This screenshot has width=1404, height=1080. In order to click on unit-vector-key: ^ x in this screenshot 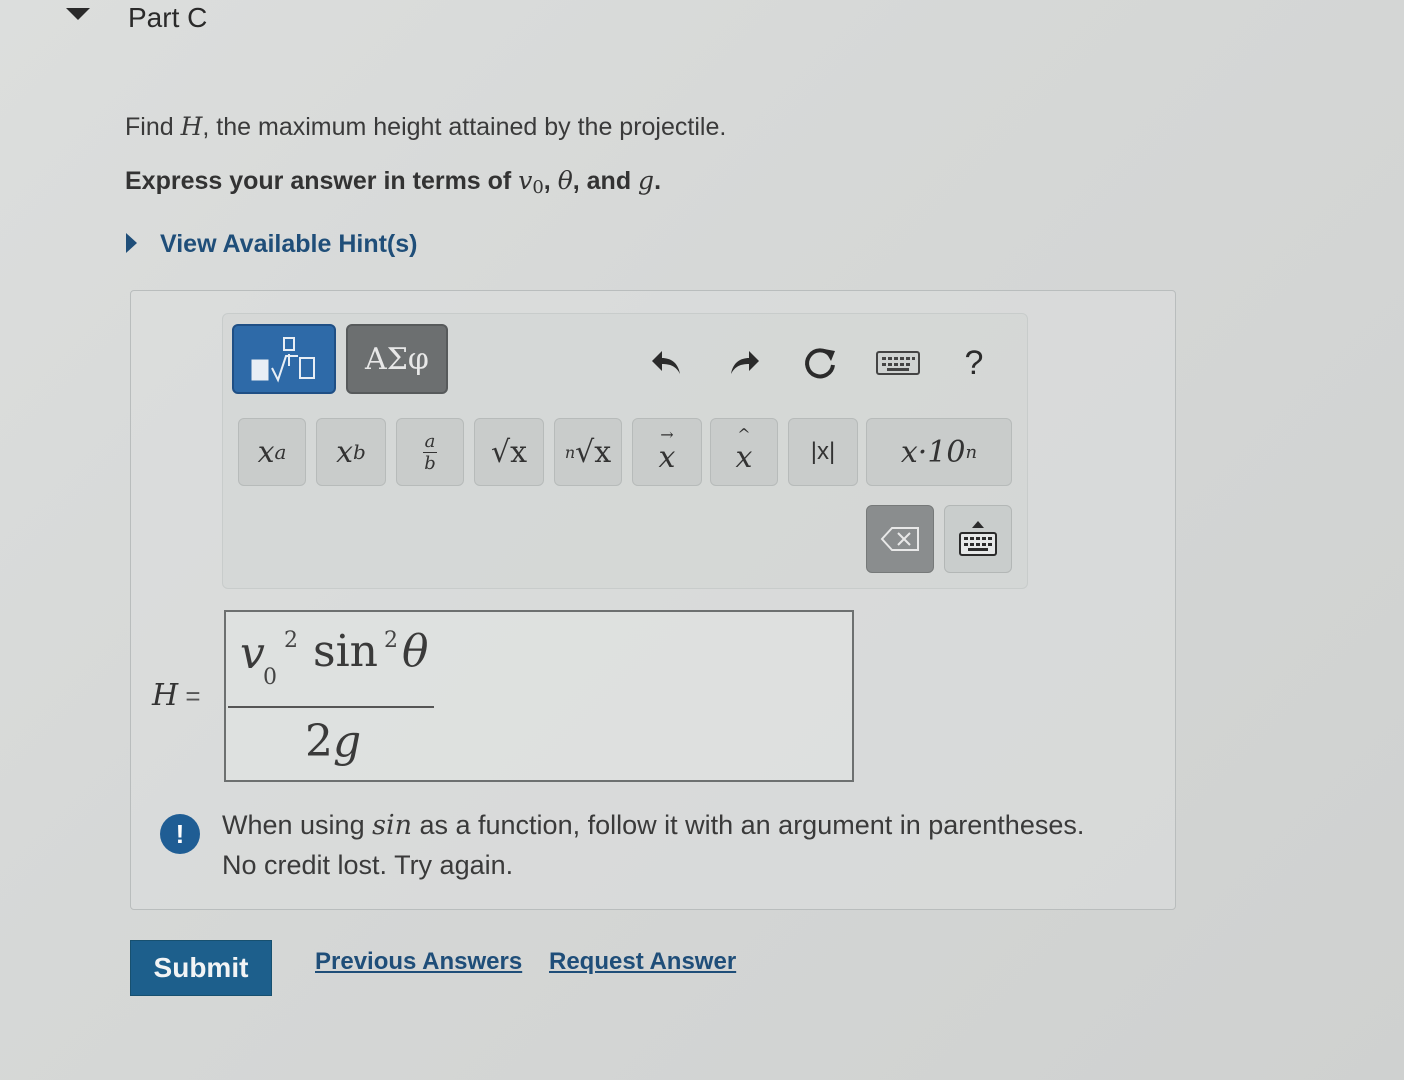, I will do `click(744, 452)`.